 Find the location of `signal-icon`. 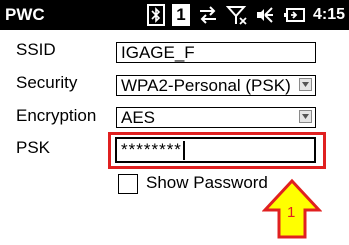

signal-icon is located at coordinates (236, 15).